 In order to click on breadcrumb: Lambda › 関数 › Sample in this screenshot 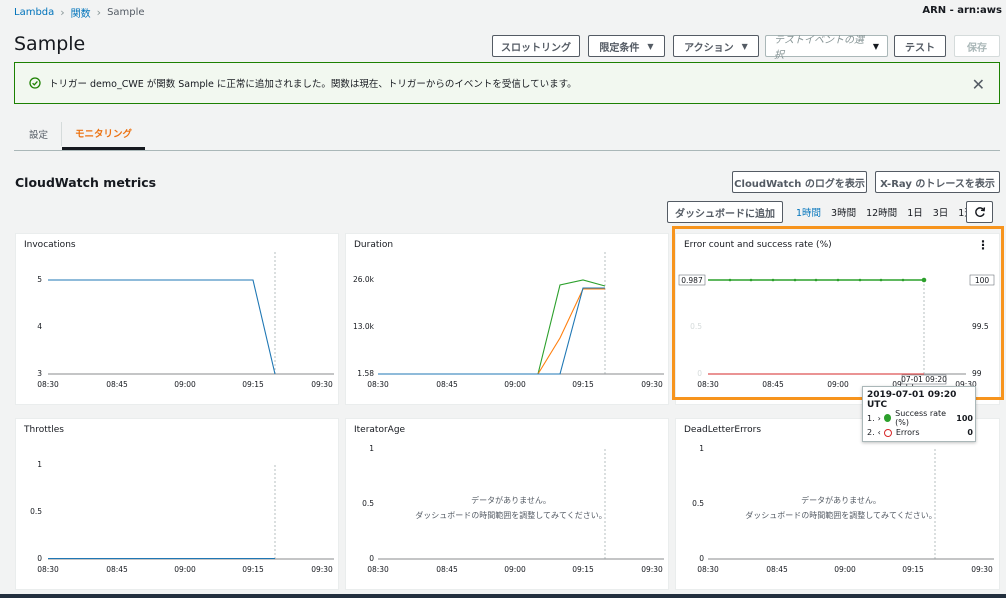, I will do `click(79, 12)`.